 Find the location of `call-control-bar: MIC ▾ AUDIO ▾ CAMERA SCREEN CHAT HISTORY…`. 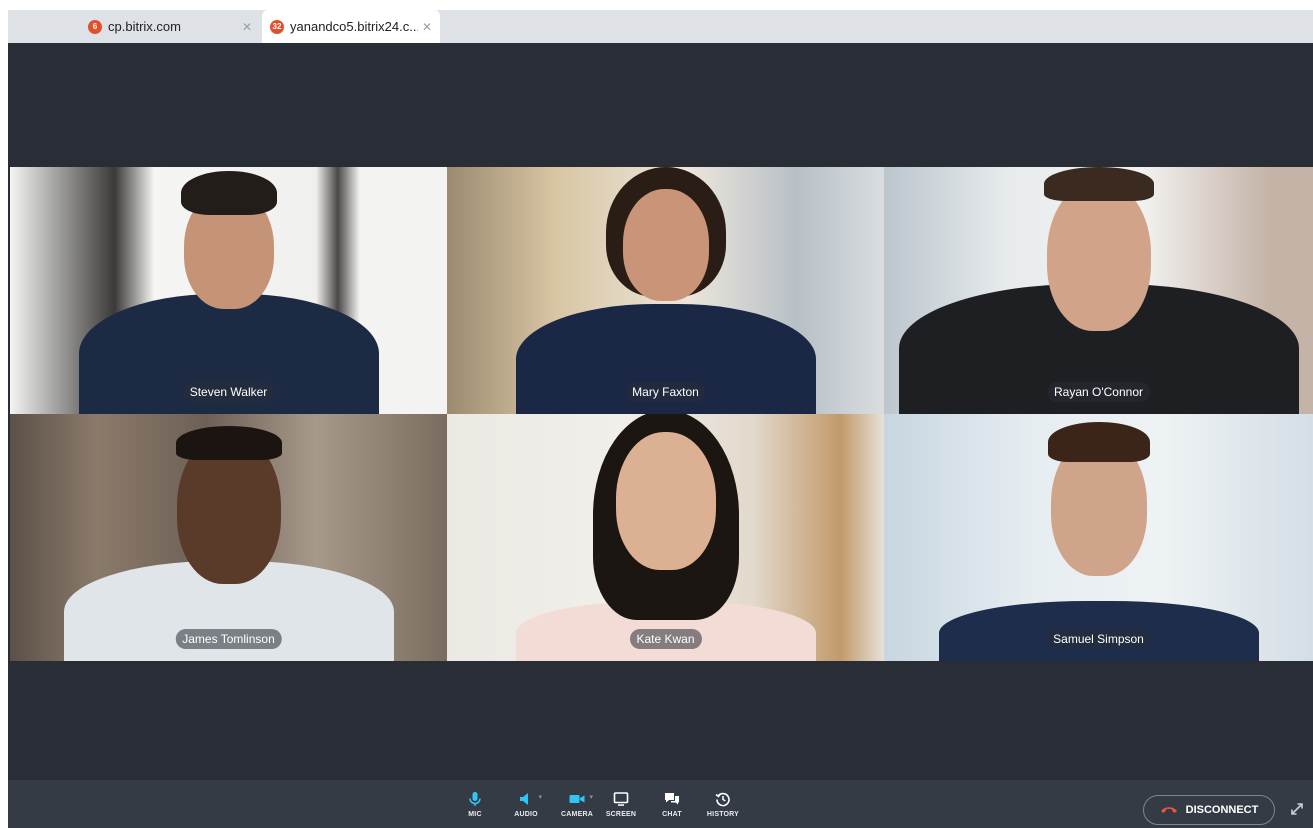

call-control-bar: MIC ▾ AUDIO ▾ CAMERA SCREEN CHAT HISTORY… is located at coordinates (660, 804).